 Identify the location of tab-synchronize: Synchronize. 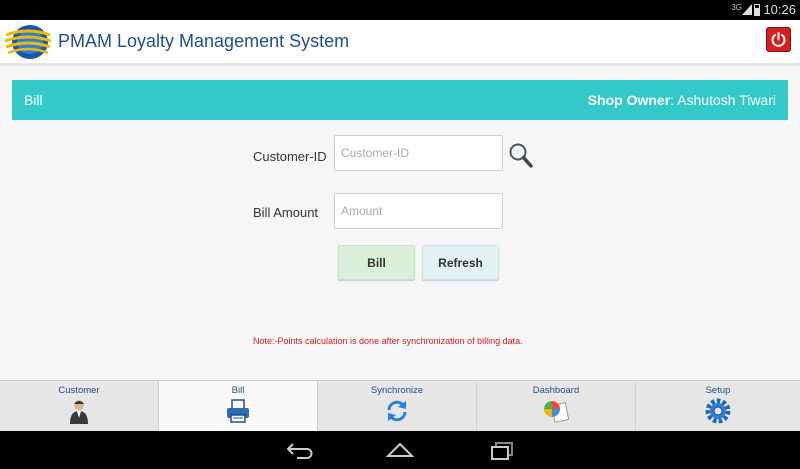
(397, 406).